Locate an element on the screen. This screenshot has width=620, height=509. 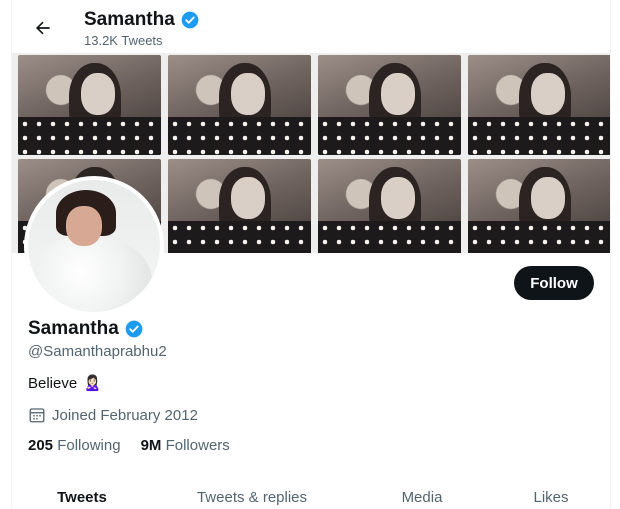
arrow-left-icon is located at coordinates (43, 28).